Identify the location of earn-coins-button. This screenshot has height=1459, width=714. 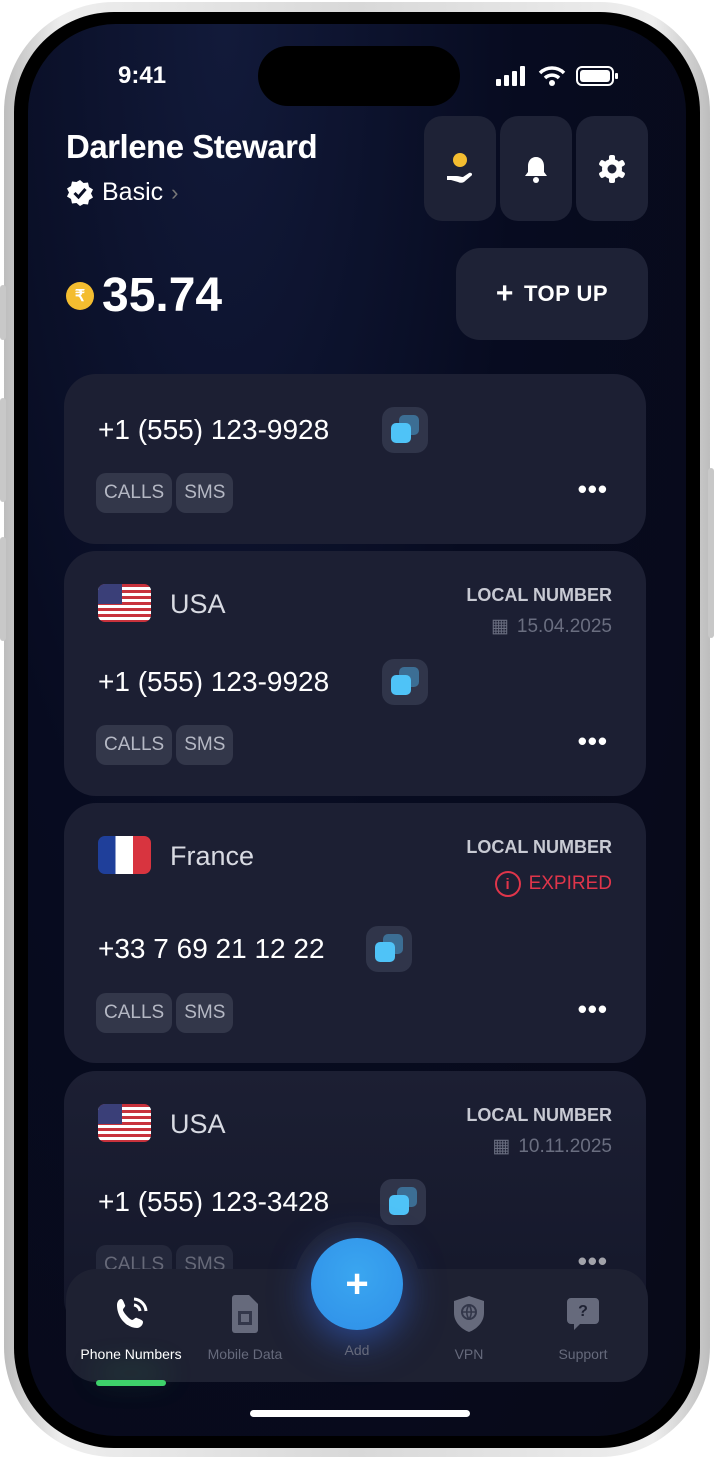
(460, 168).